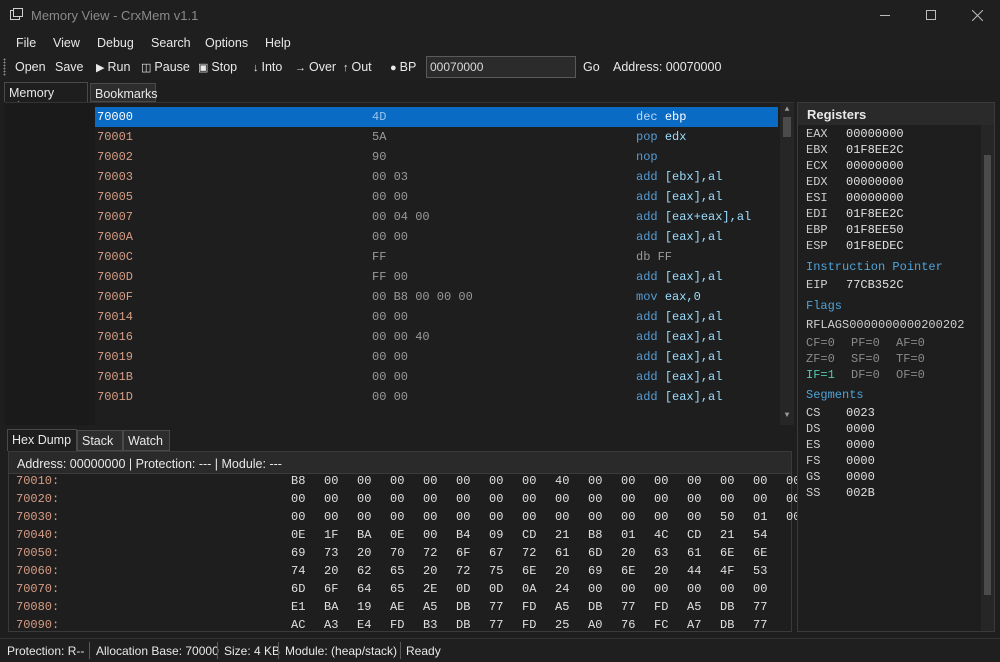  I want to click on hex-byte: A0, so click(595, 625).